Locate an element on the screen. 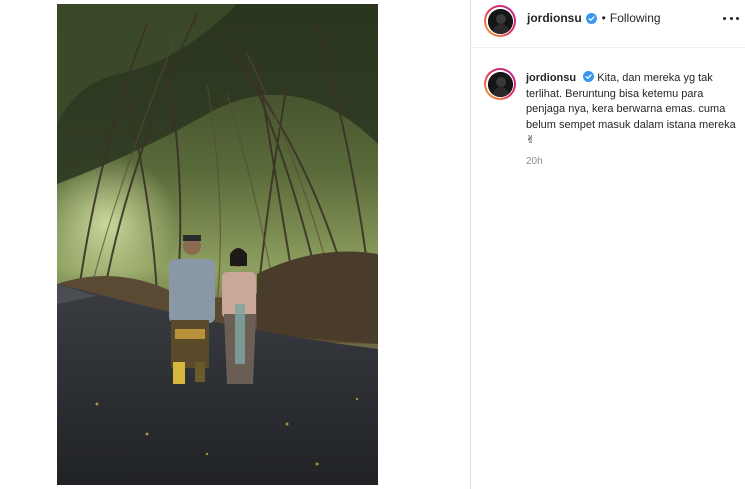  header-user-line: jordionsu • Following is located at coordinates (594, 18).